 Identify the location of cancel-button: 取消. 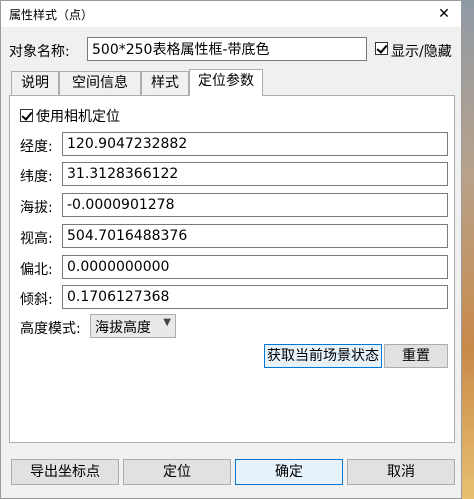
(401, 472).